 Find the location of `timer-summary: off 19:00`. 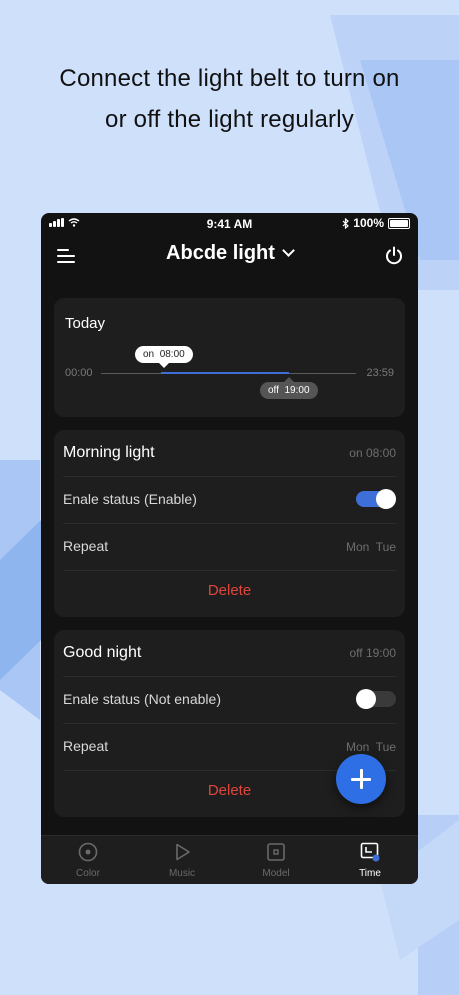

timer-summary: off 19:00 is located at coordinates (373, 653).